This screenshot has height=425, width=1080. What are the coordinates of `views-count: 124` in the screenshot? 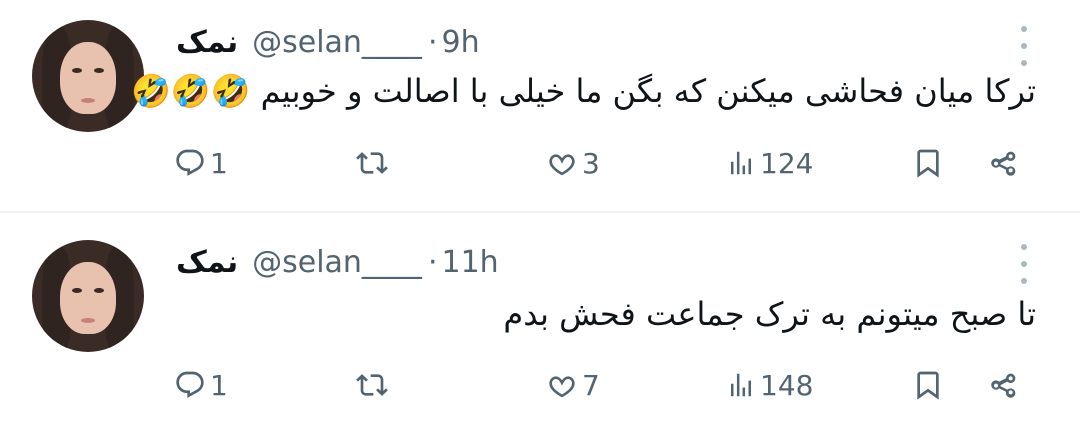 It's located at (787, 163).